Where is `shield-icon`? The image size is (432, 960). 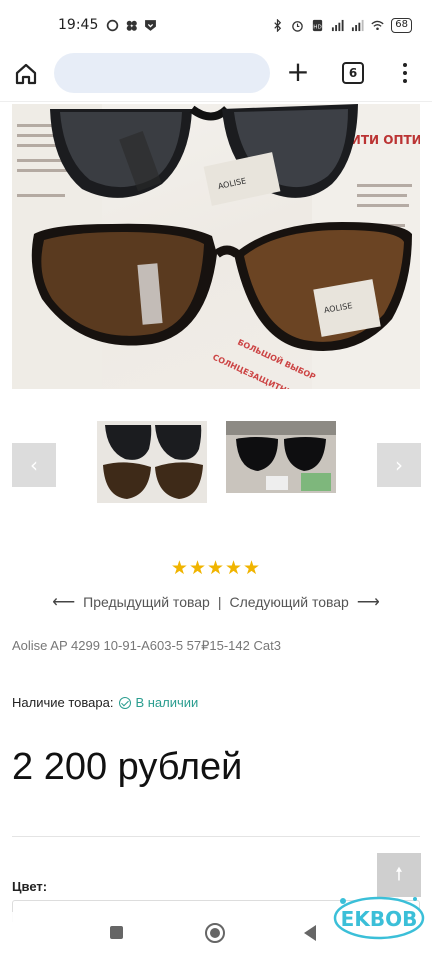
shield-icon is located at coordinates (151, 25).